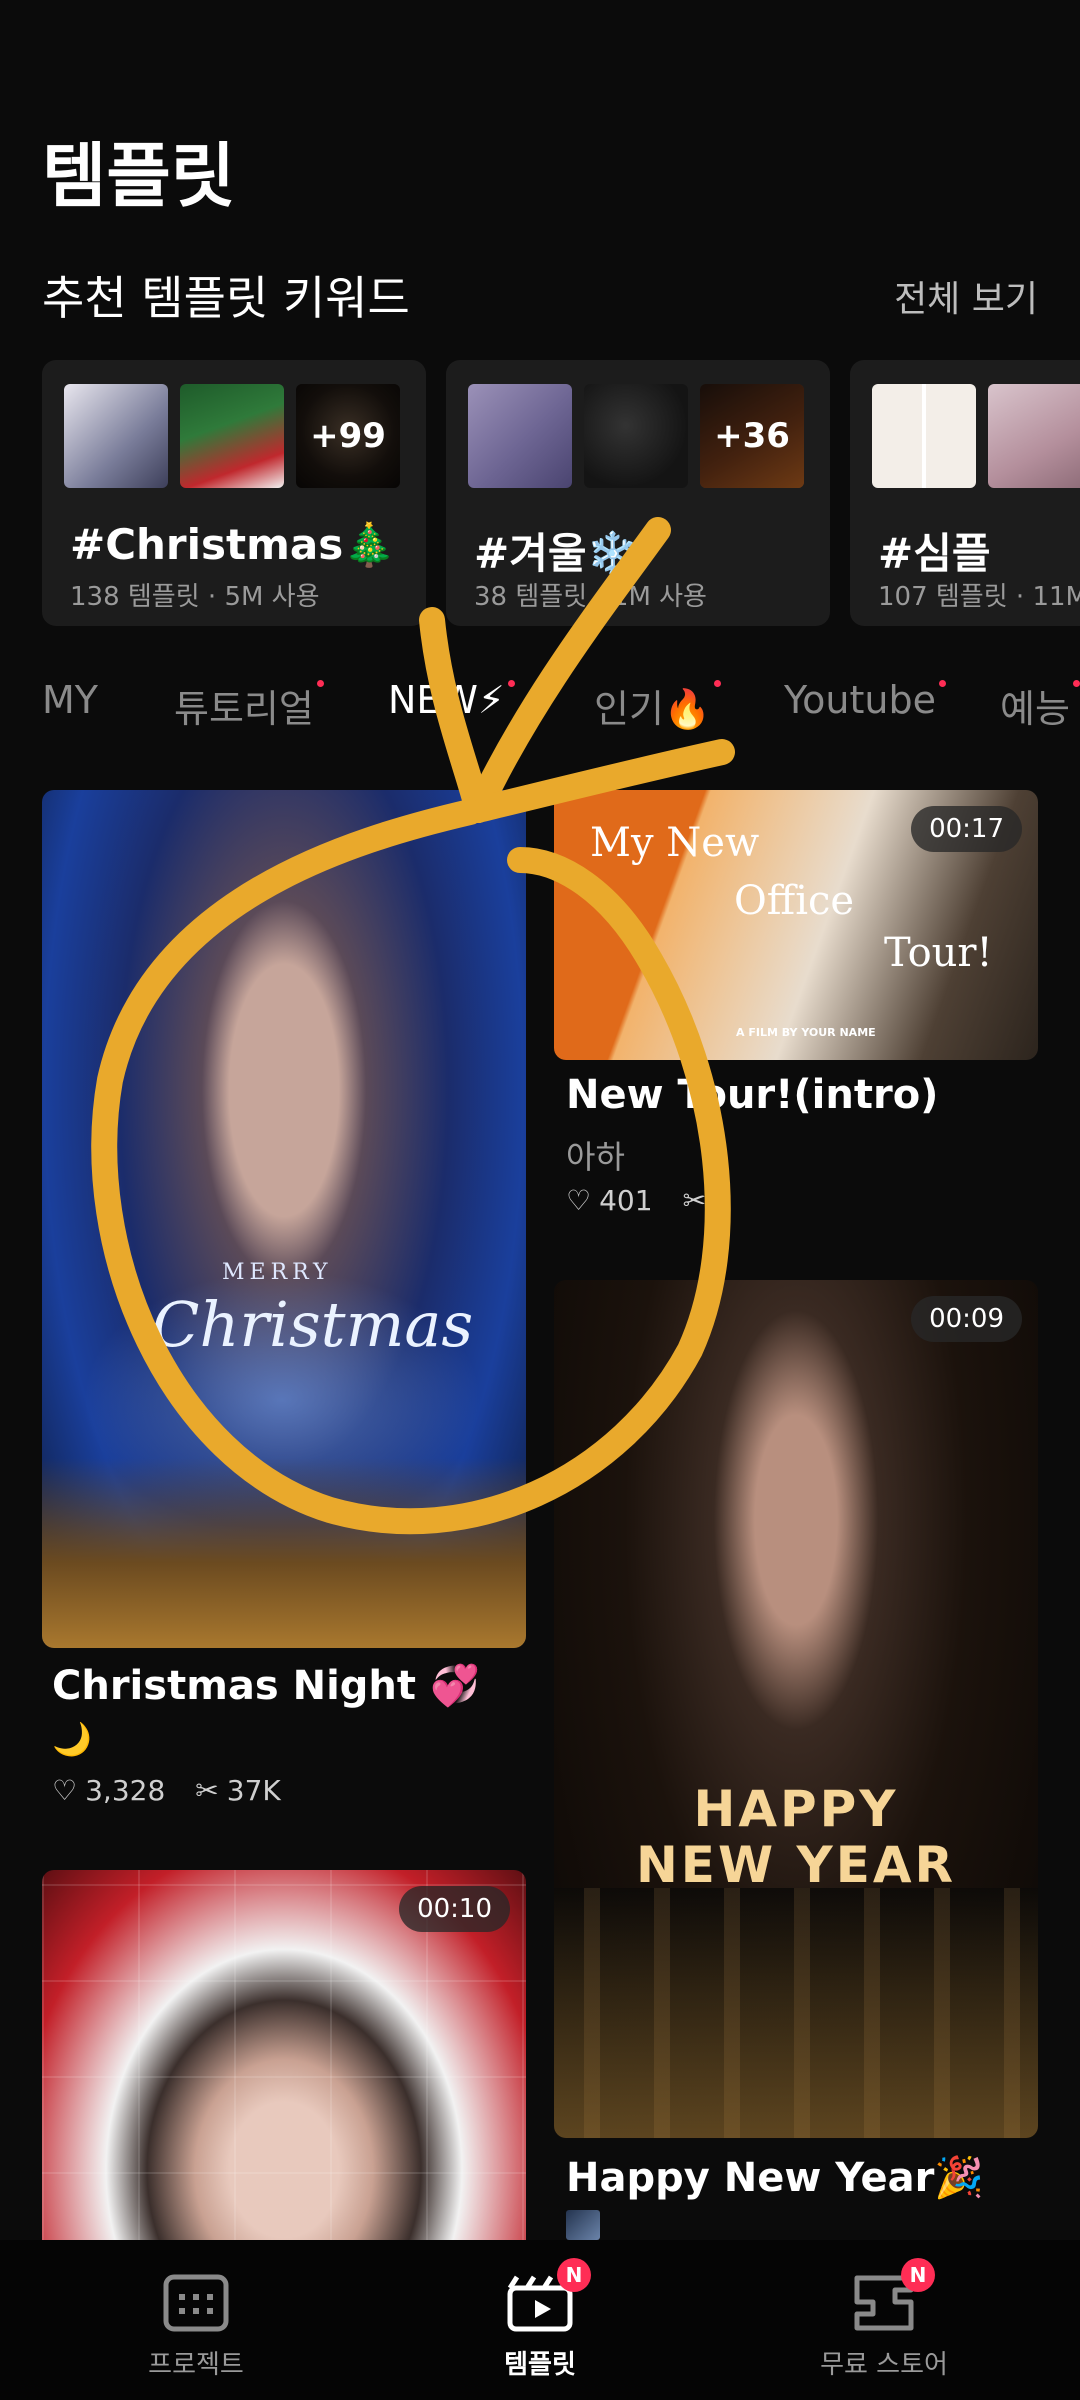 This screenshot has width=1080, height=2400. I want to click on tab-tutorial: 튜토리얼, so click(249, 705).